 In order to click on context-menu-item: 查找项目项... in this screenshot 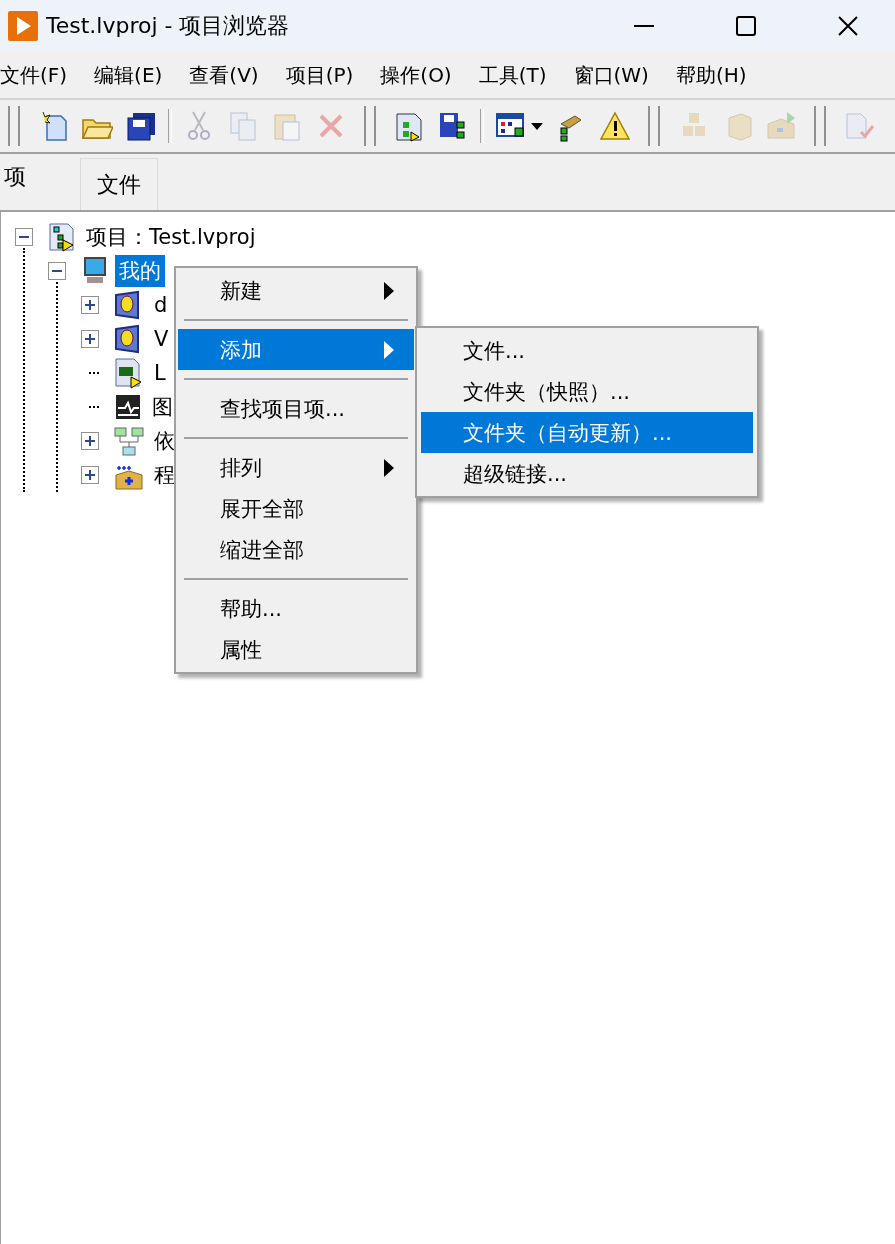, I will do `click(296, 408)`.